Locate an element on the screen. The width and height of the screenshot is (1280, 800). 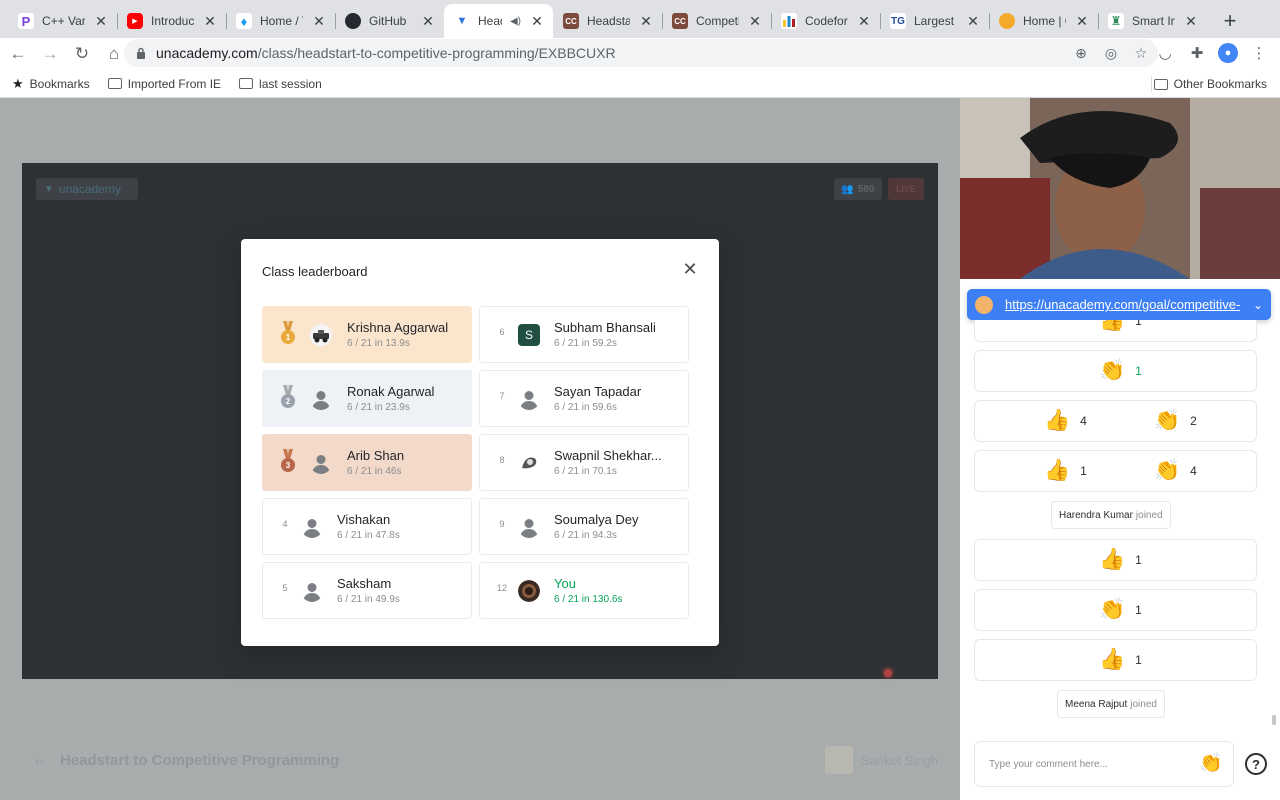
leaderboard-entry: 6 S Subham Bhansali 6 / 21 in 59.2s is located at coordinates (584, 334).